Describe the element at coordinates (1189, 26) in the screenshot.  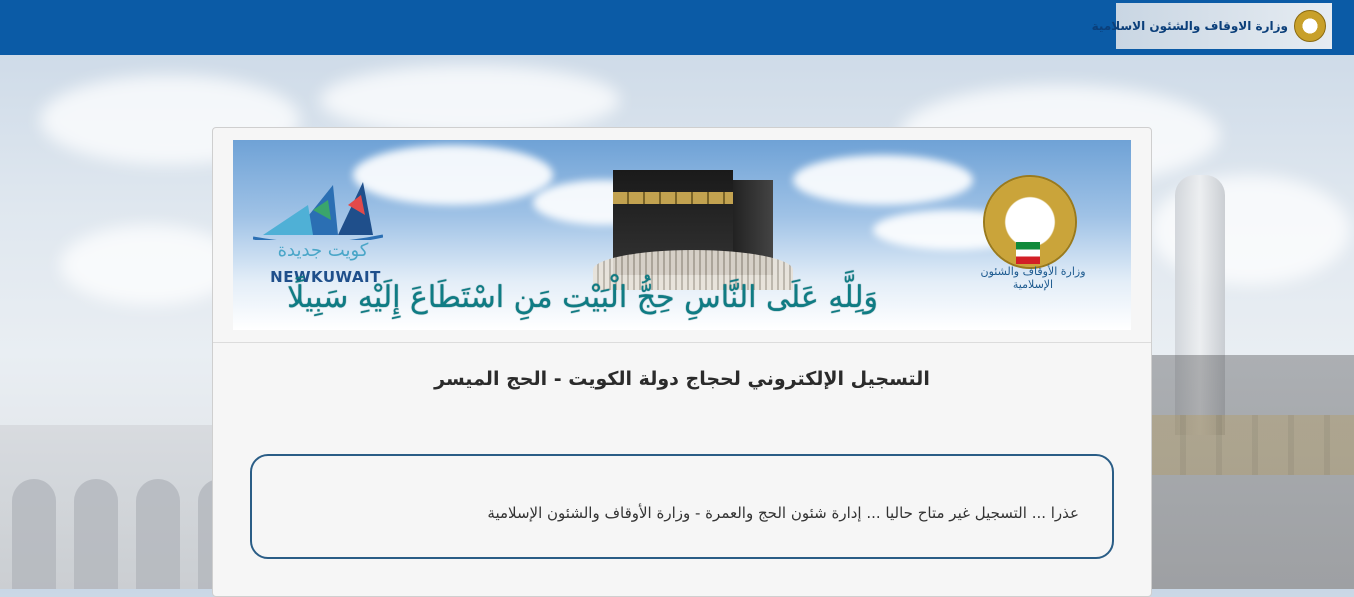
I see `brand-title: وزارة الاوقاف والشئون الاسلامية` at that location.